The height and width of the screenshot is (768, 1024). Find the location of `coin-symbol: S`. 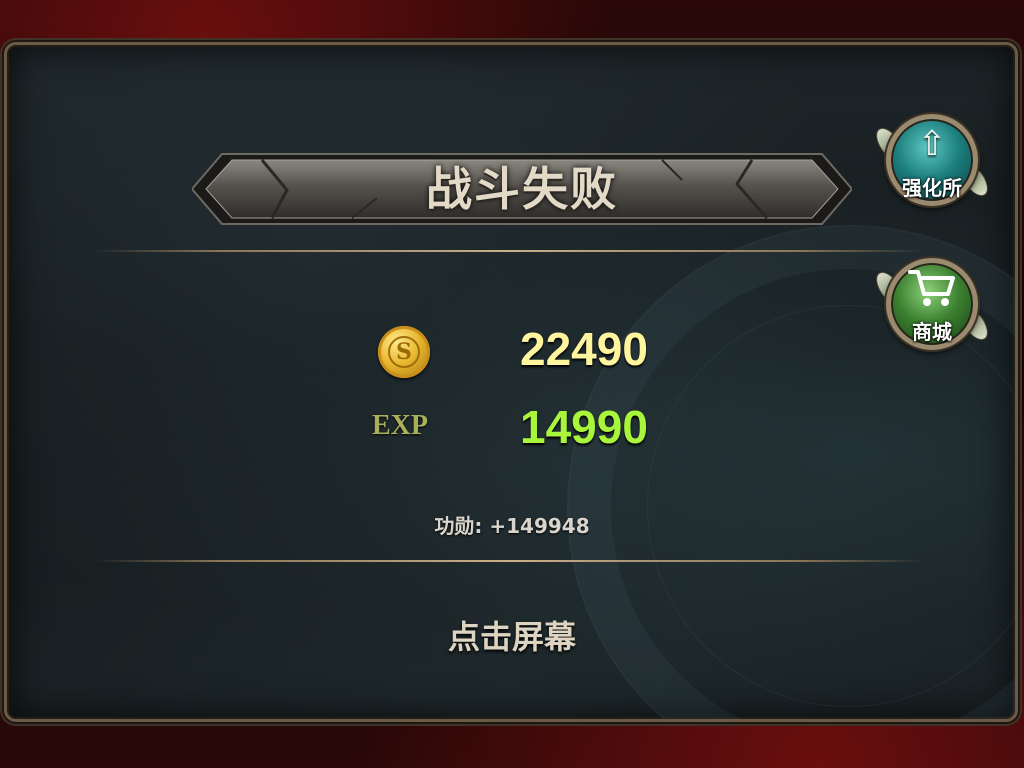

coin-symbol: S is located at coordinates (404, 352).